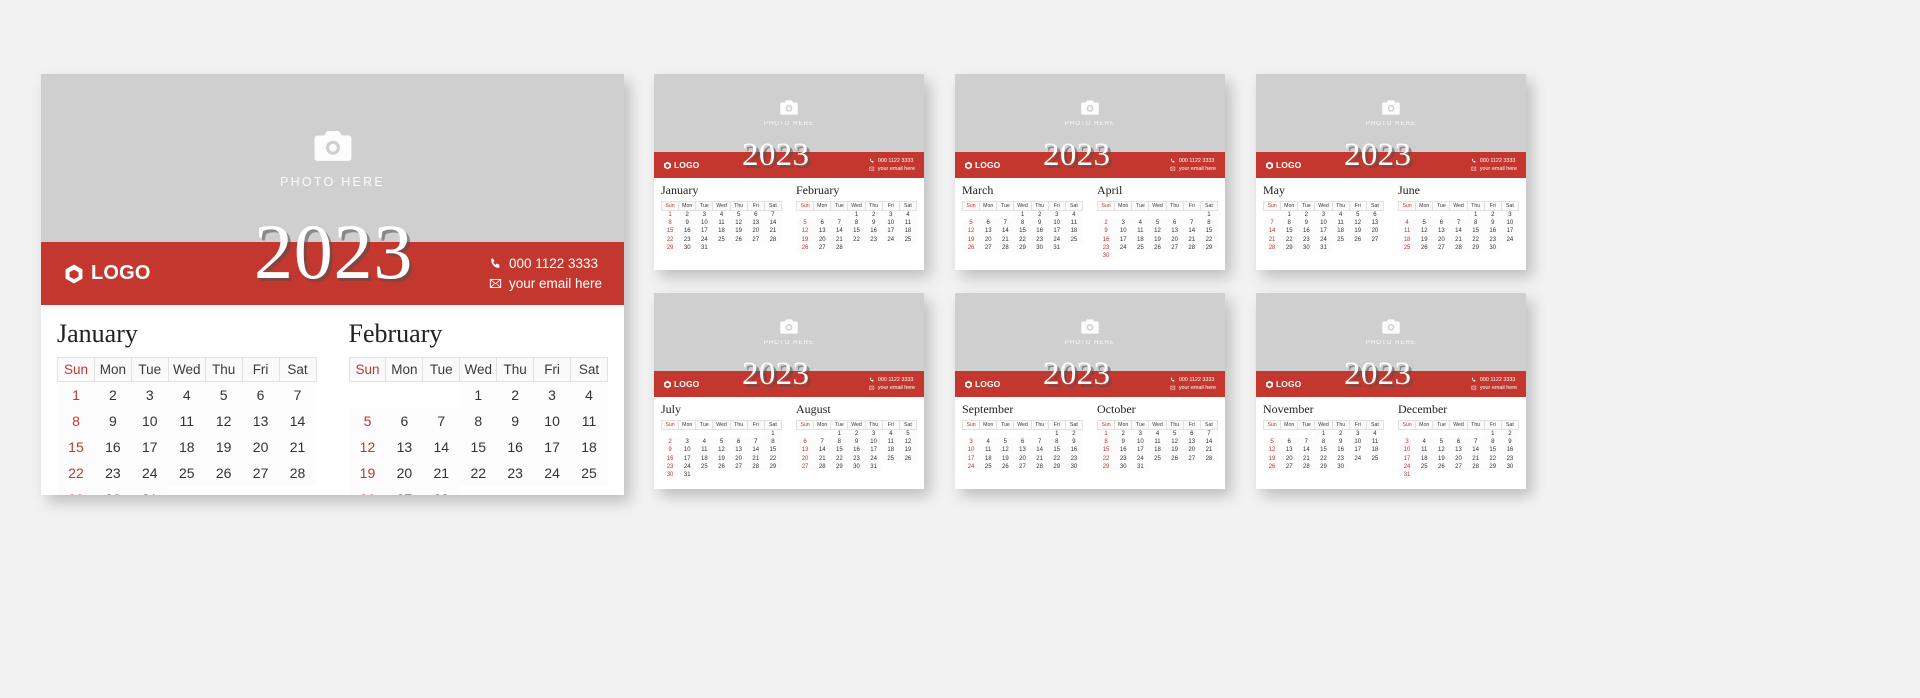  What do you see at coordinates (545, 264) in the screenshot?
I see `contact-phone-row: 000 1122 3333` at bounding box center [545, 264].